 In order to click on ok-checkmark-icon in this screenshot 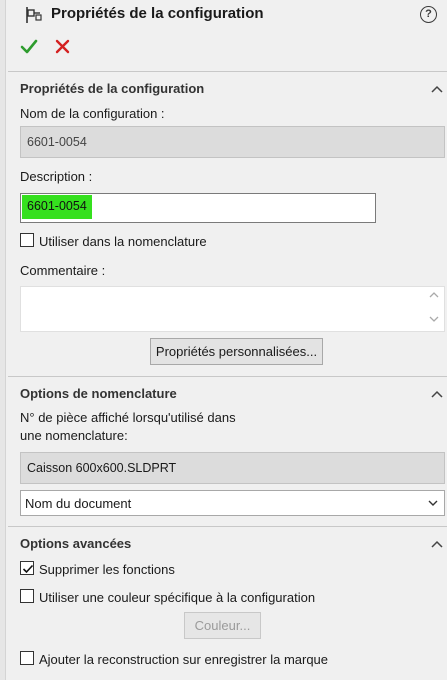, I will do `click(29, 47)`.